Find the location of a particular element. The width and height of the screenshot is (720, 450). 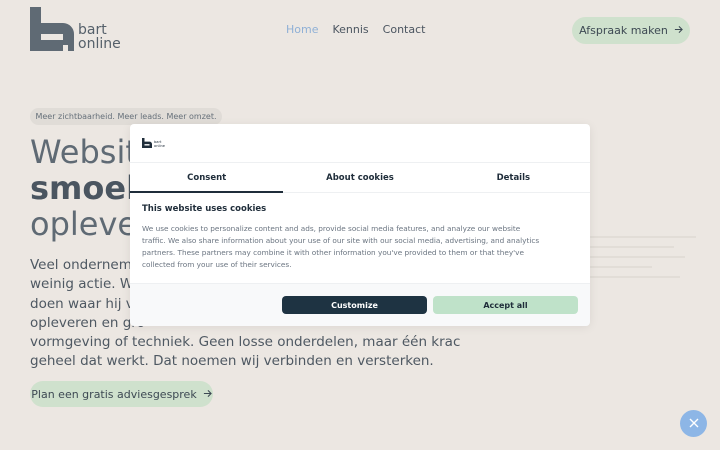

tab-details: Details is located at coordinates (513, 177).